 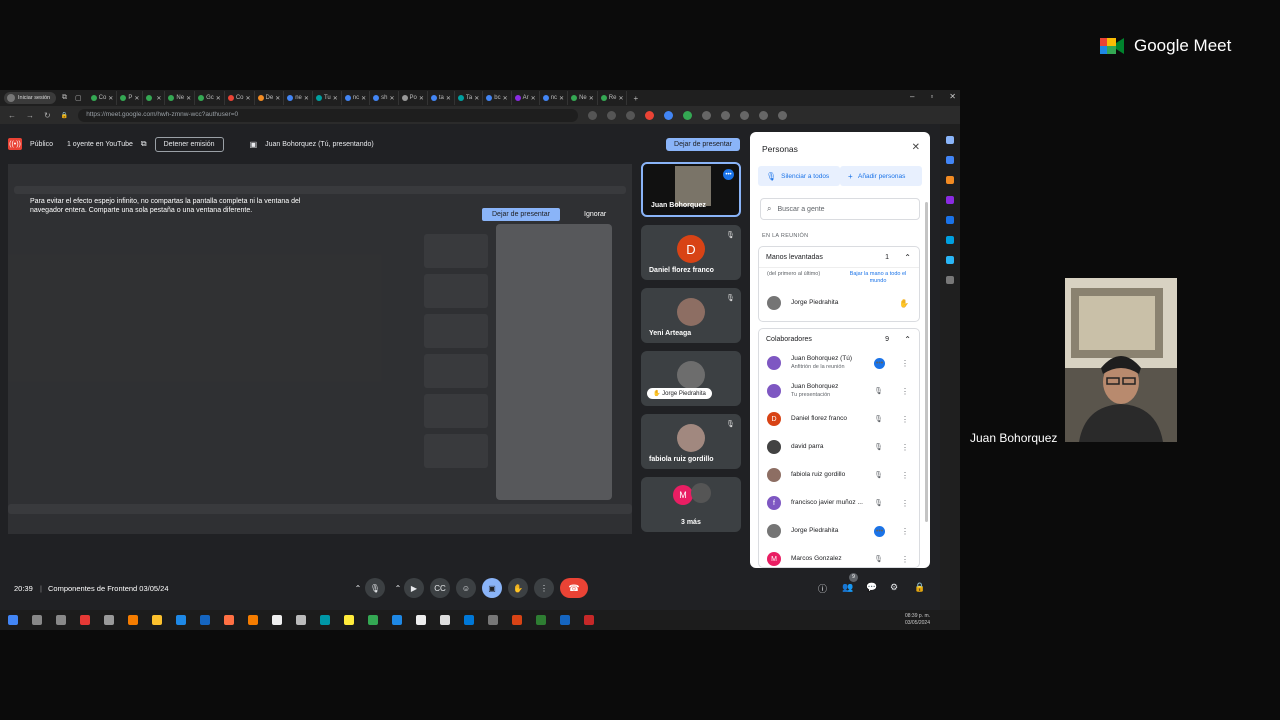 What do you see at coordinates (950, 240) in the screenshot?
I see `sidebar-app-icon` at bounding box center [950, 240].